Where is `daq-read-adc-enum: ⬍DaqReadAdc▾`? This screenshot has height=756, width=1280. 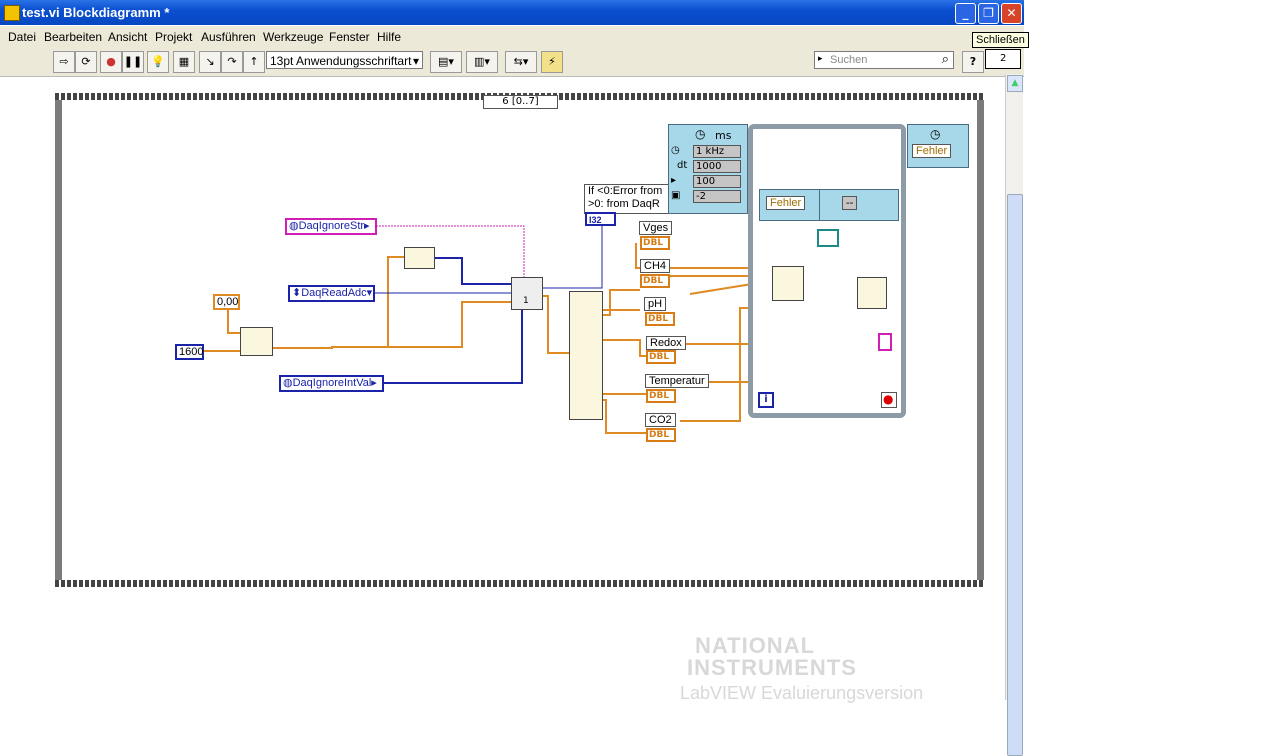
daq-read-adc-enum: ⬍DaqReadAdc▾ is located at coordinates (331, 293).